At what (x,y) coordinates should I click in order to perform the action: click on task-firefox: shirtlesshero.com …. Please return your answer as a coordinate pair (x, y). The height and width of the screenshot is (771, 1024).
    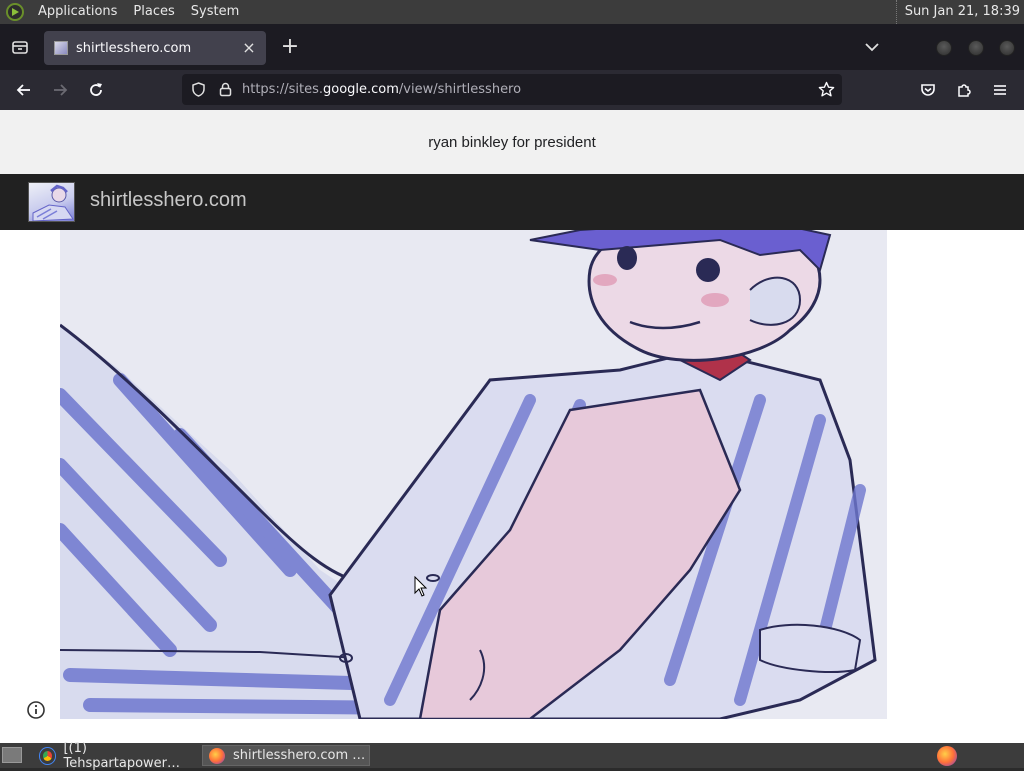
    Looking at the image, I should click on (286, 755).